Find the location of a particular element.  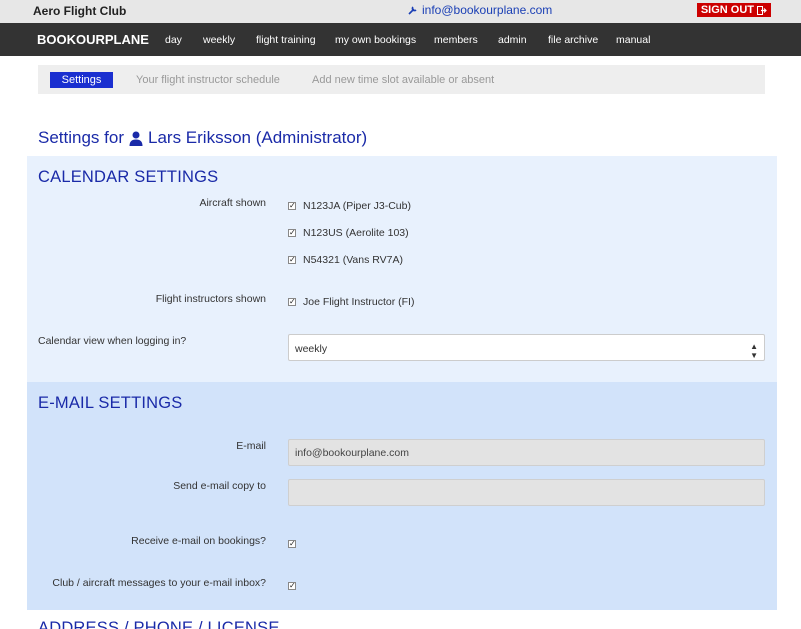

brand-logo: BOOKOURPLANE is located at coordinates (93, 39).